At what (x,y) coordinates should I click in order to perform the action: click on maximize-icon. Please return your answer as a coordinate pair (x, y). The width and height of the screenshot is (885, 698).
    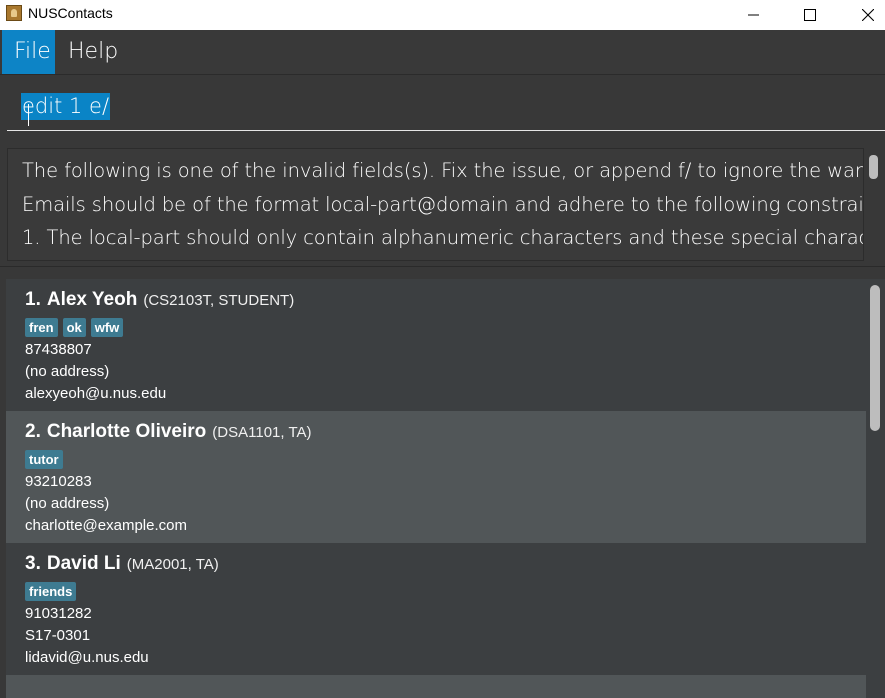
    Looking at the image, I should click on (810, 15).